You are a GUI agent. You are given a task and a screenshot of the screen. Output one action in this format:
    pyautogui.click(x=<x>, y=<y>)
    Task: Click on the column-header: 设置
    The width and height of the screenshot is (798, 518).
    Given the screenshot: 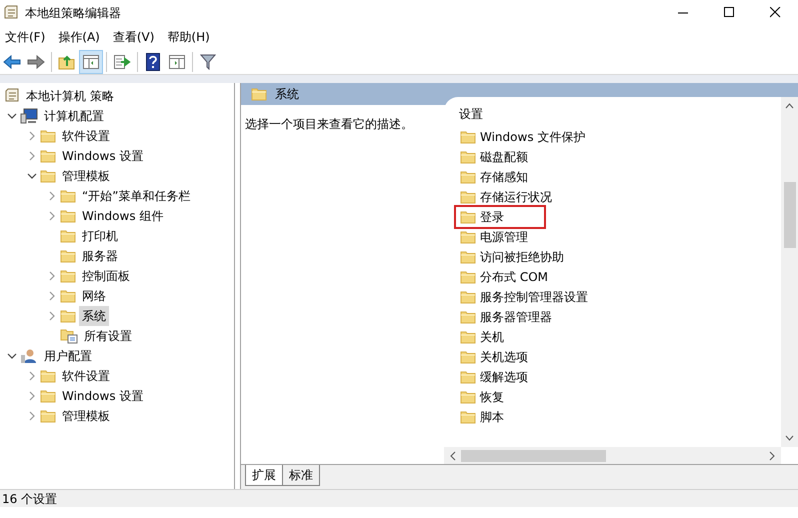 What is the action you would take?
    pyautogui.click(x=618, y=116)
    